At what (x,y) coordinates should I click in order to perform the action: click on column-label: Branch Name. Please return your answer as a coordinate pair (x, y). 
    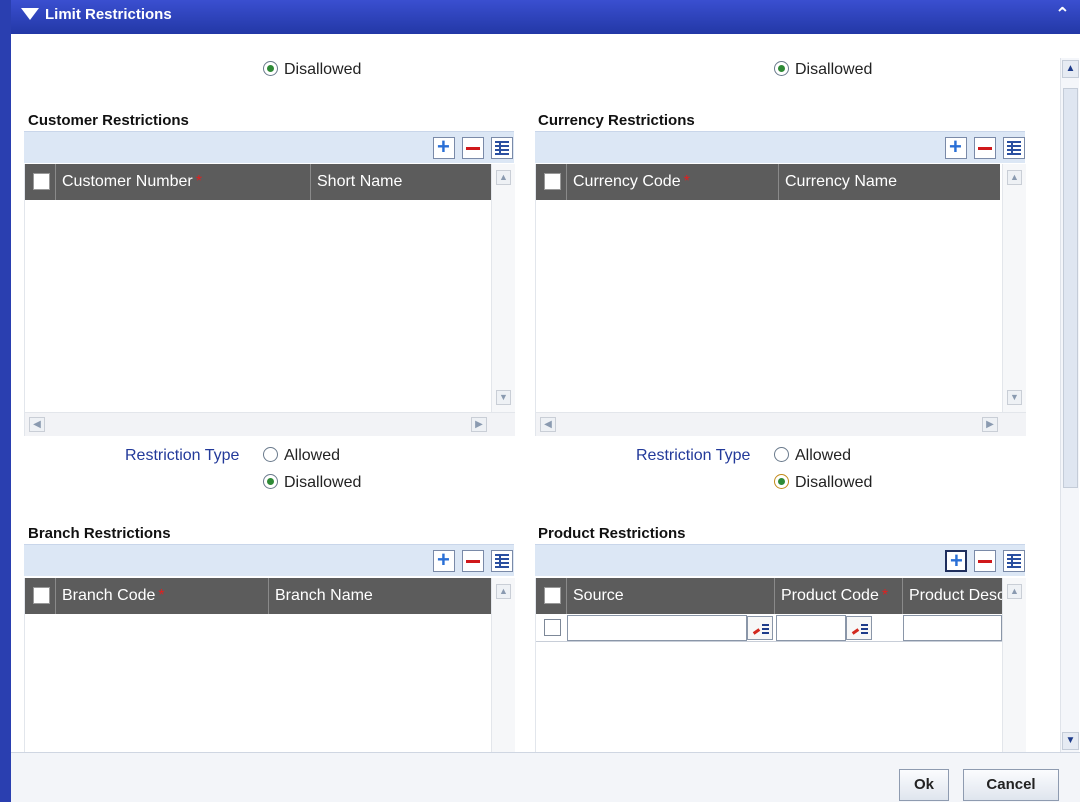
    Looking at the image, I should click on (324, 595).